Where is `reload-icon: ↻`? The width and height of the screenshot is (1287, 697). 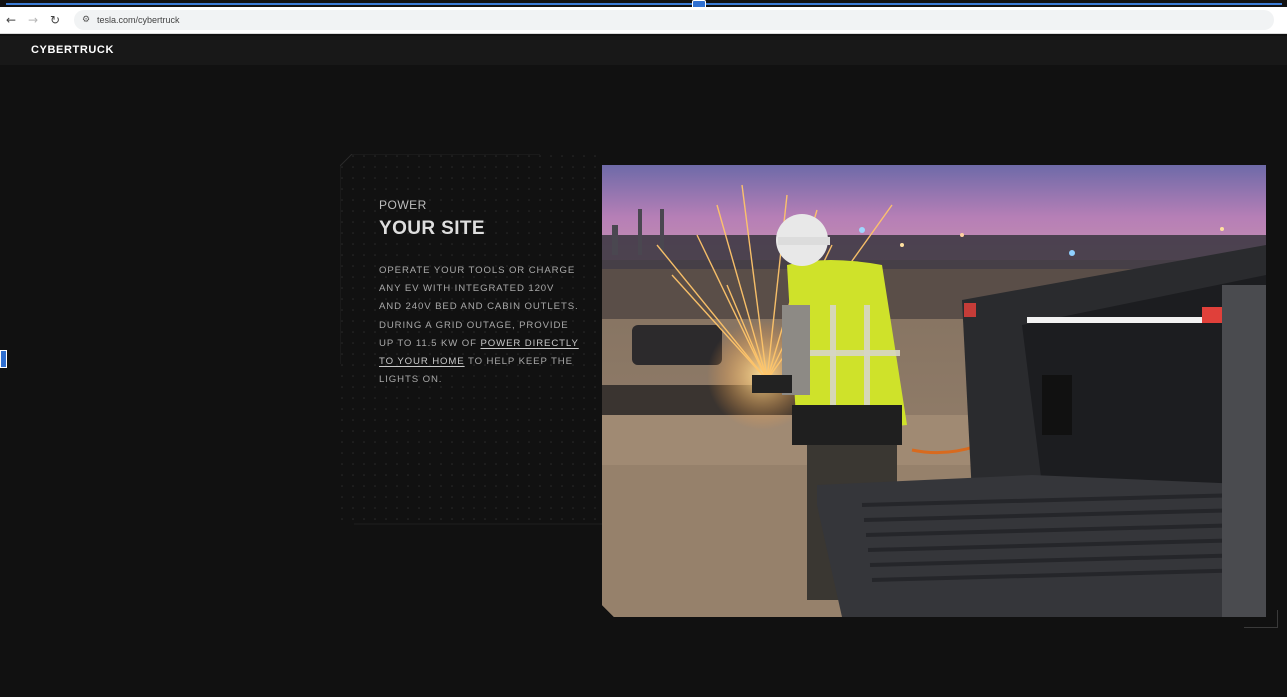 reload-icon: ↻ is located at coordinates (55, 20).